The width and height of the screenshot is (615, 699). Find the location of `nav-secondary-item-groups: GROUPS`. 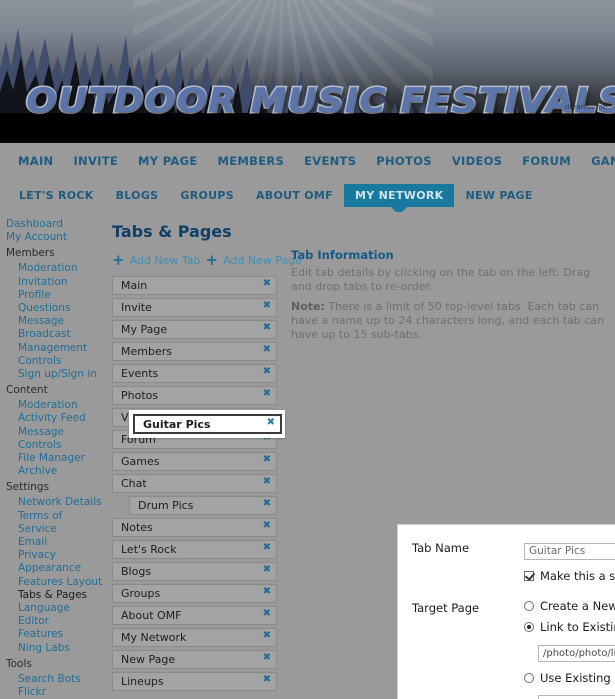

nav-secondary-item-groups: GROUPS is located at coordinates (207, 195).